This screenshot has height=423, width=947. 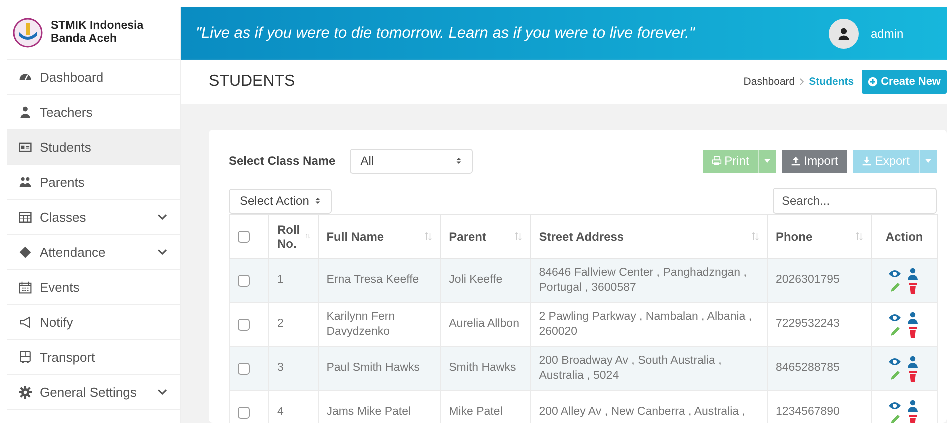 What do you see at coordinates (280, 412) in the screenshot?
I see `table-cell: 4` at bounding box center [280, 412].